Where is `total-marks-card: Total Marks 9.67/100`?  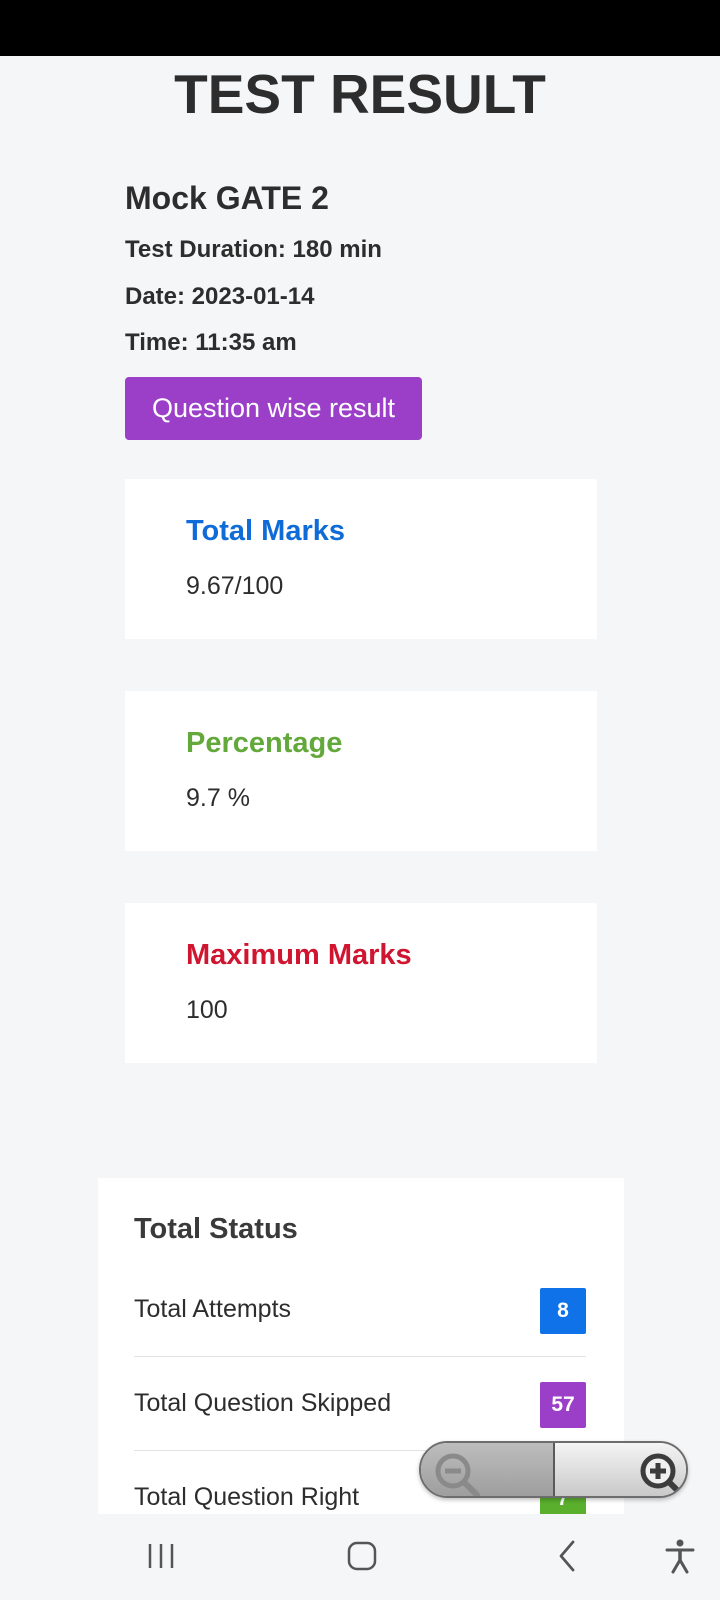 total-marks-card: Total Marks 9.67/100 is located at coordinates (361, 559).